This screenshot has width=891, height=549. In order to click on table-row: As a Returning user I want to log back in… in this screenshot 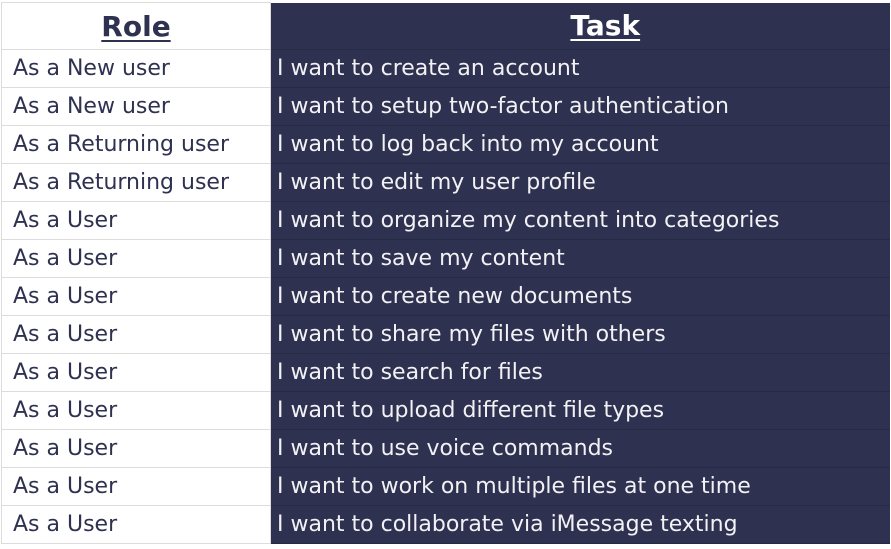, I will do `click(445, 144)`.